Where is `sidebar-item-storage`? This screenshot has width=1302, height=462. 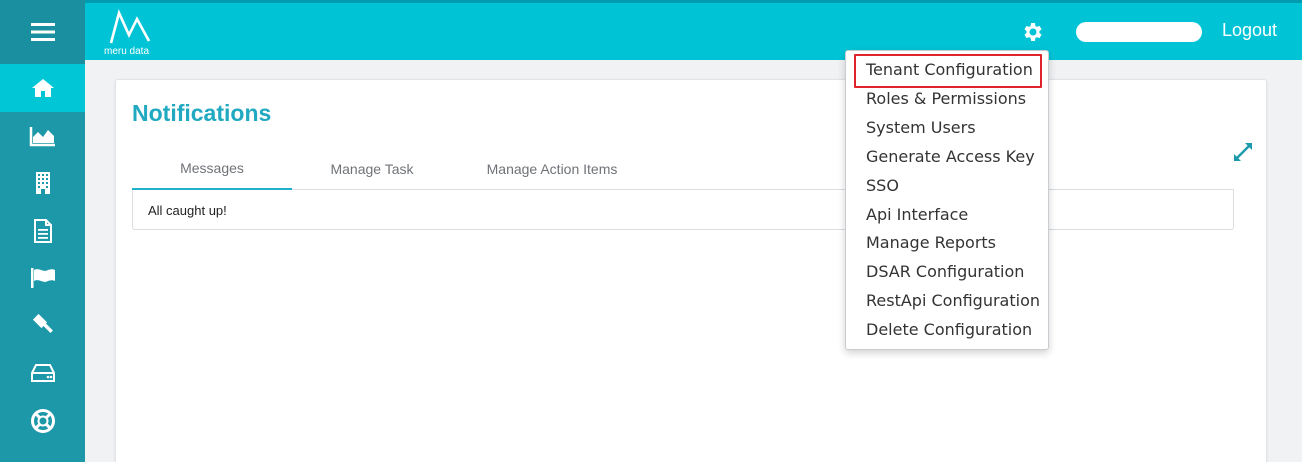 sidebar-item-storage is located at coordinates (42, 374).